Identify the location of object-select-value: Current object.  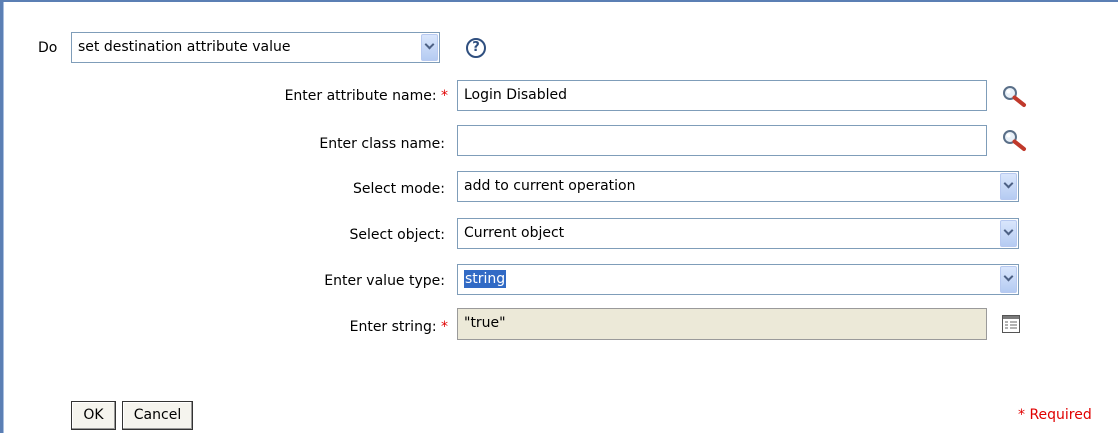
(514, 233).